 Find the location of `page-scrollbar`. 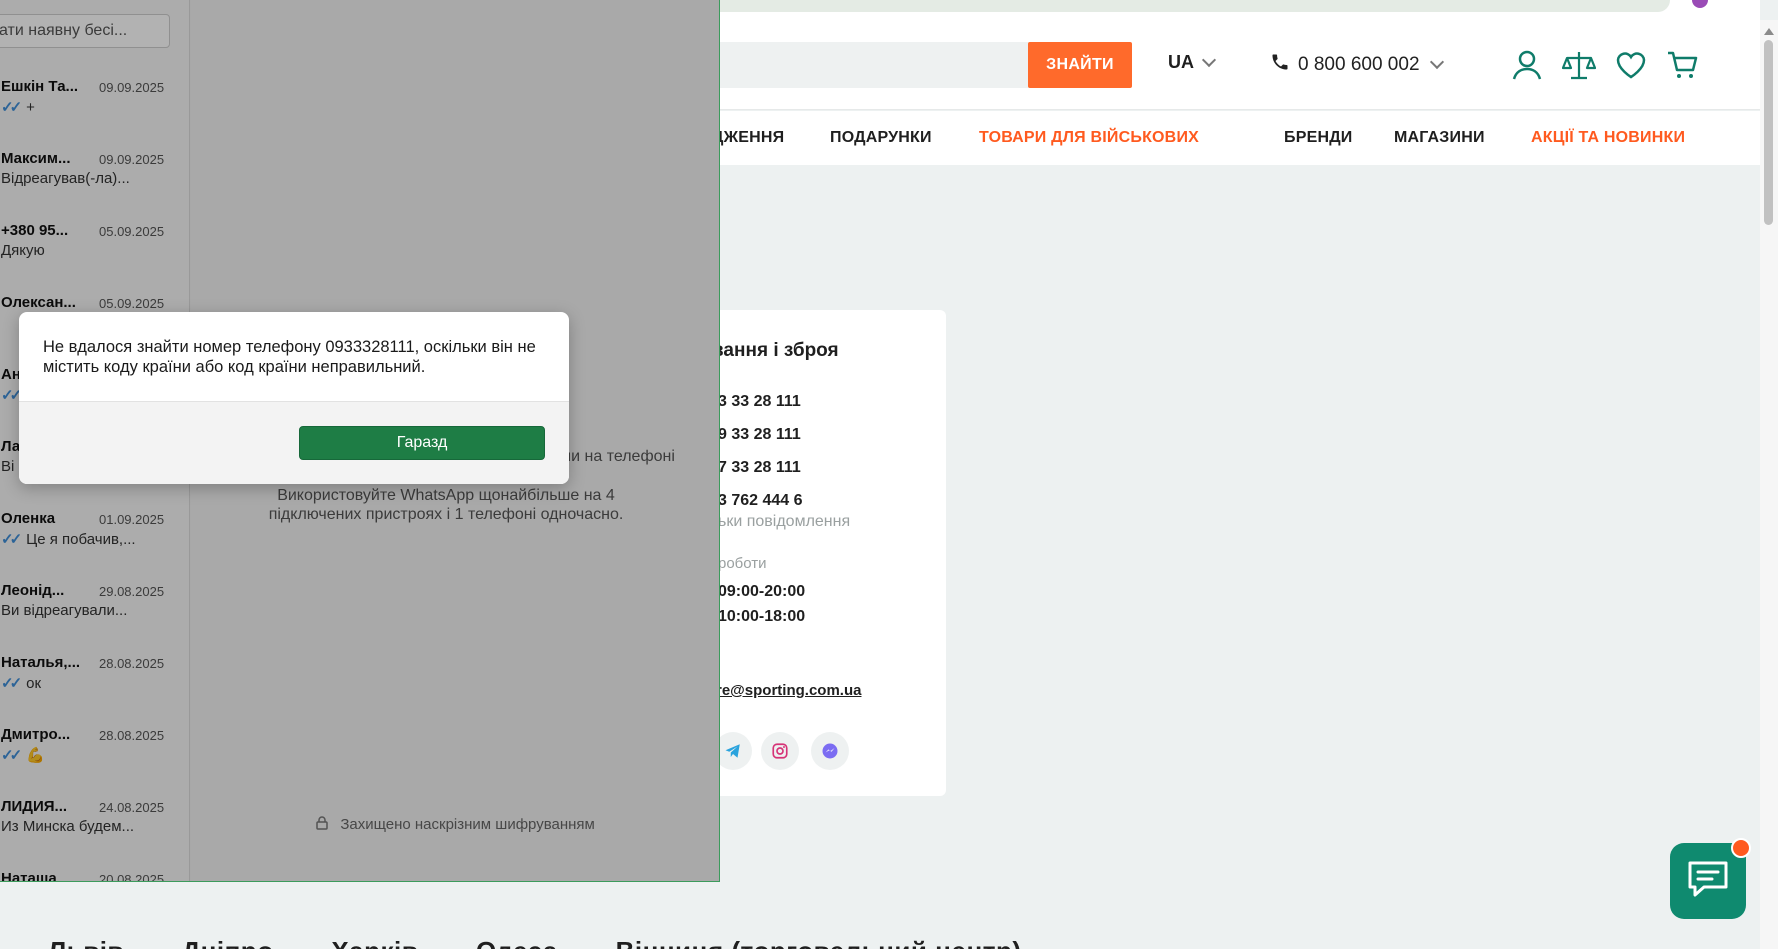

page-scrollbar is located at coordinates (1769, 484).